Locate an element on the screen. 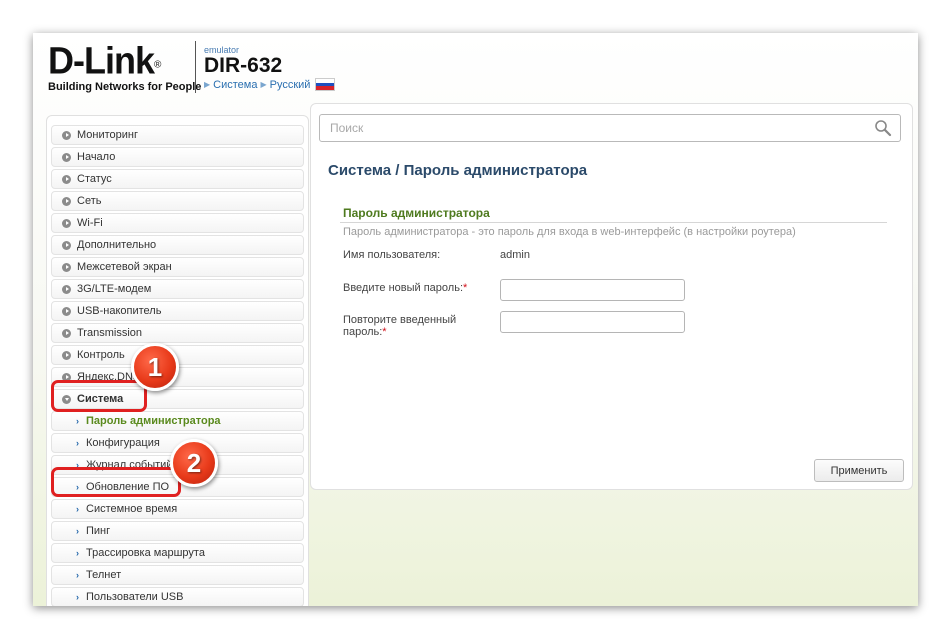 The width and height of the screenshot is (950, 638). model-info: emulator DIR-632 ▶ Система ▶ Русский is located at coordinates (270, 68).